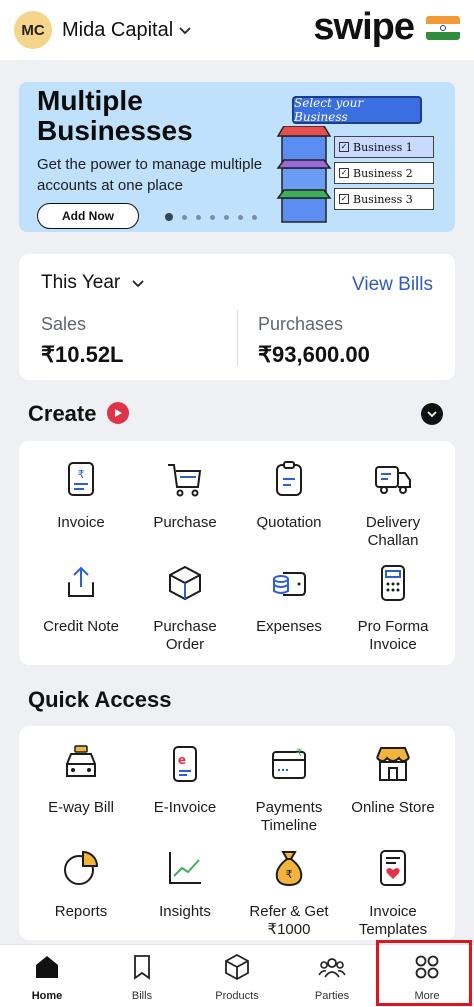 The image size is (474, 1007). What do you see at coordinates (237, 338) in the screenshot?
I see `divider` at bounding box center [237, 338].